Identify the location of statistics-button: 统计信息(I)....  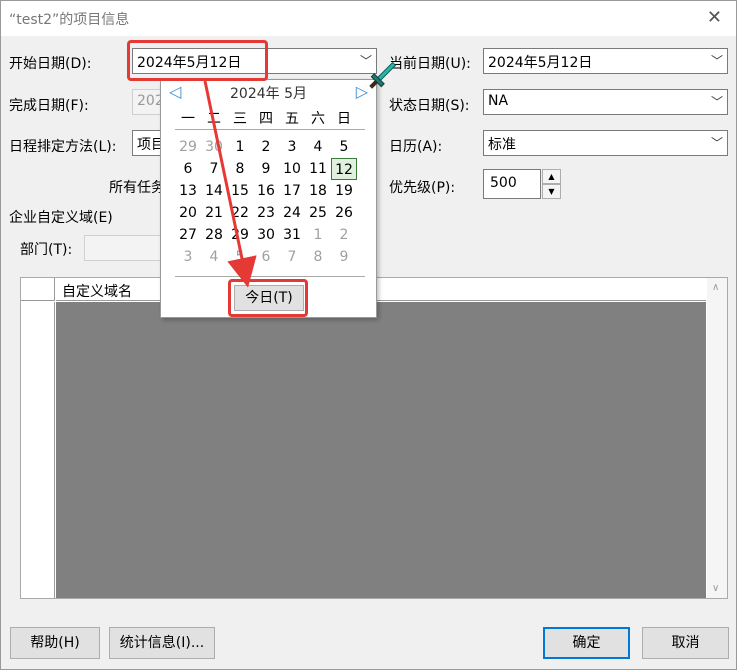
(162, 643).